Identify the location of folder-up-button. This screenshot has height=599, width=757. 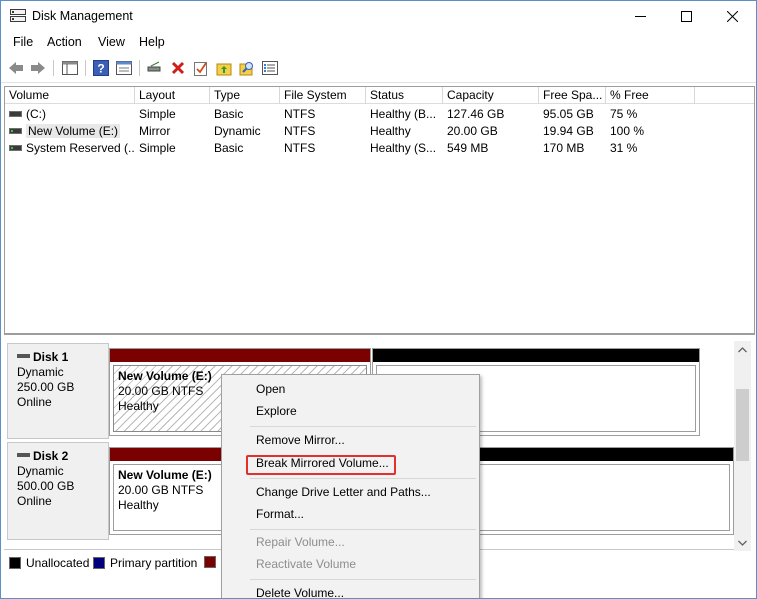
(224, 68).